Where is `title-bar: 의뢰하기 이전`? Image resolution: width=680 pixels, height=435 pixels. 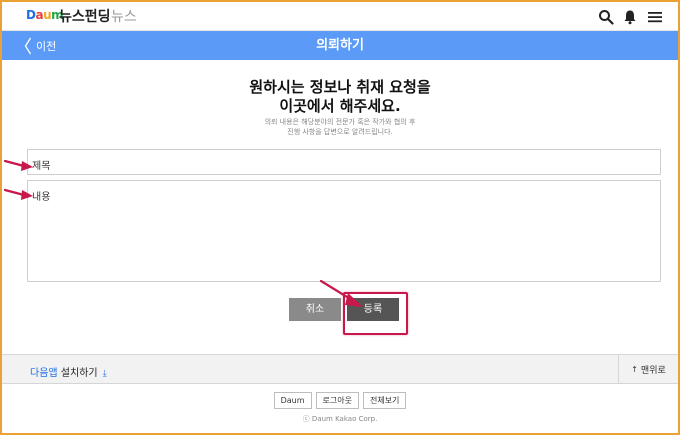 title-bar: 의뢰하기 이전 is located at coordinates (340, 45).